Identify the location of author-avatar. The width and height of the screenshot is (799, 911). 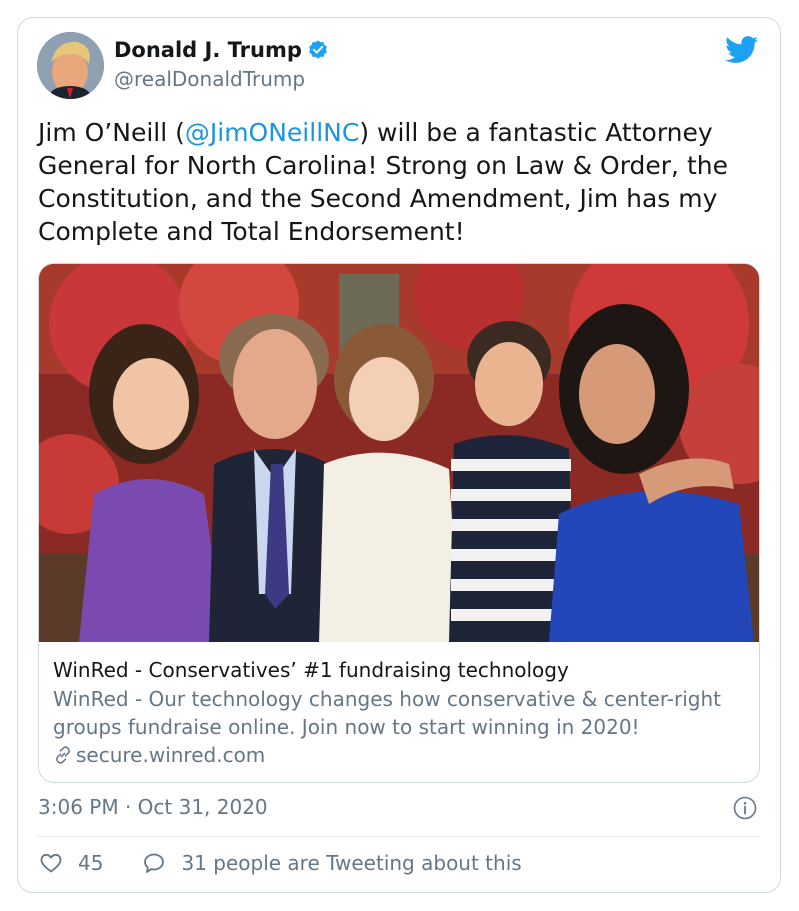
(70, 65).